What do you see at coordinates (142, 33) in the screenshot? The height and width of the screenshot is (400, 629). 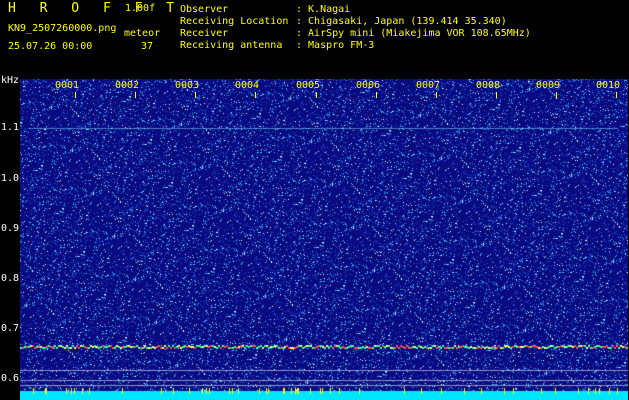 I see `mode-label: meteor` at bounding box center [142, 33].